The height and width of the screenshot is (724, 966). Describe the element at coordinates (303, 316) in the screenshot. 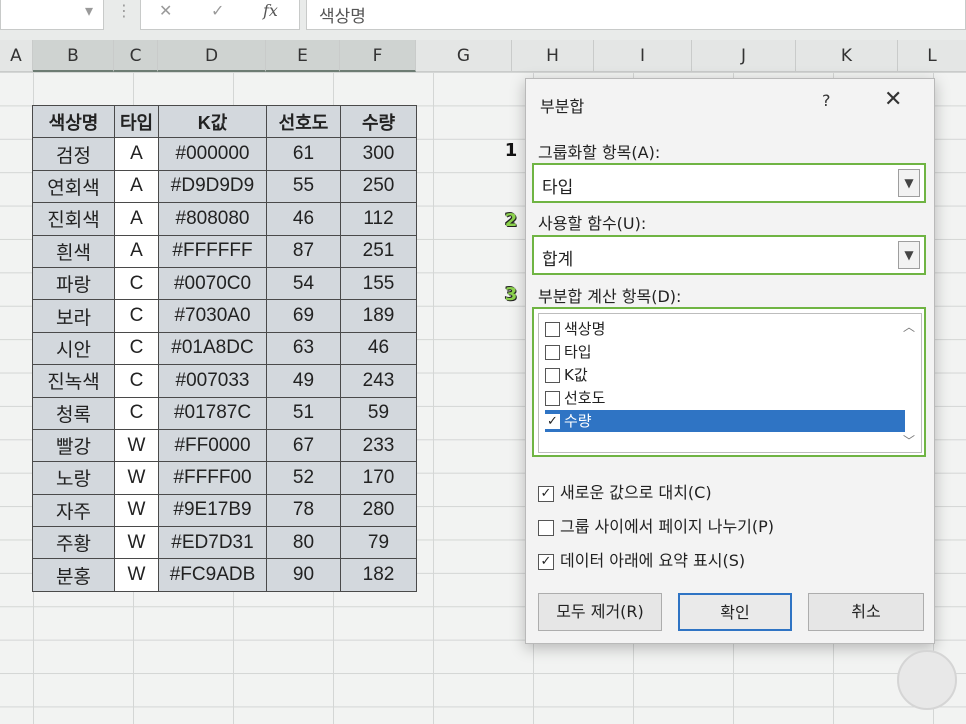

I see `table-cell: 69` at that location.